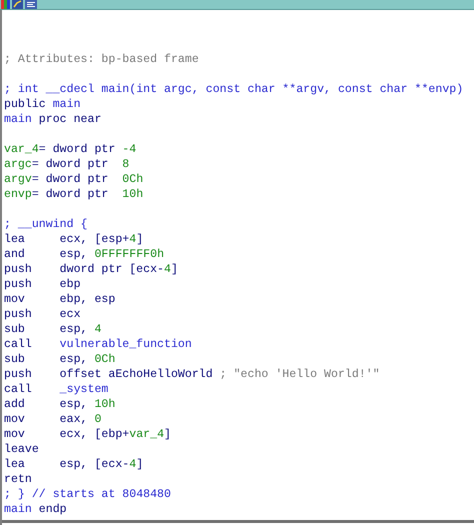 Image resolution: width=474 pixels, height=525 pixels. Describe the element at coordinates (98, 344) in the screenshot. I see `code-line: call vulnerable_function` at that location.